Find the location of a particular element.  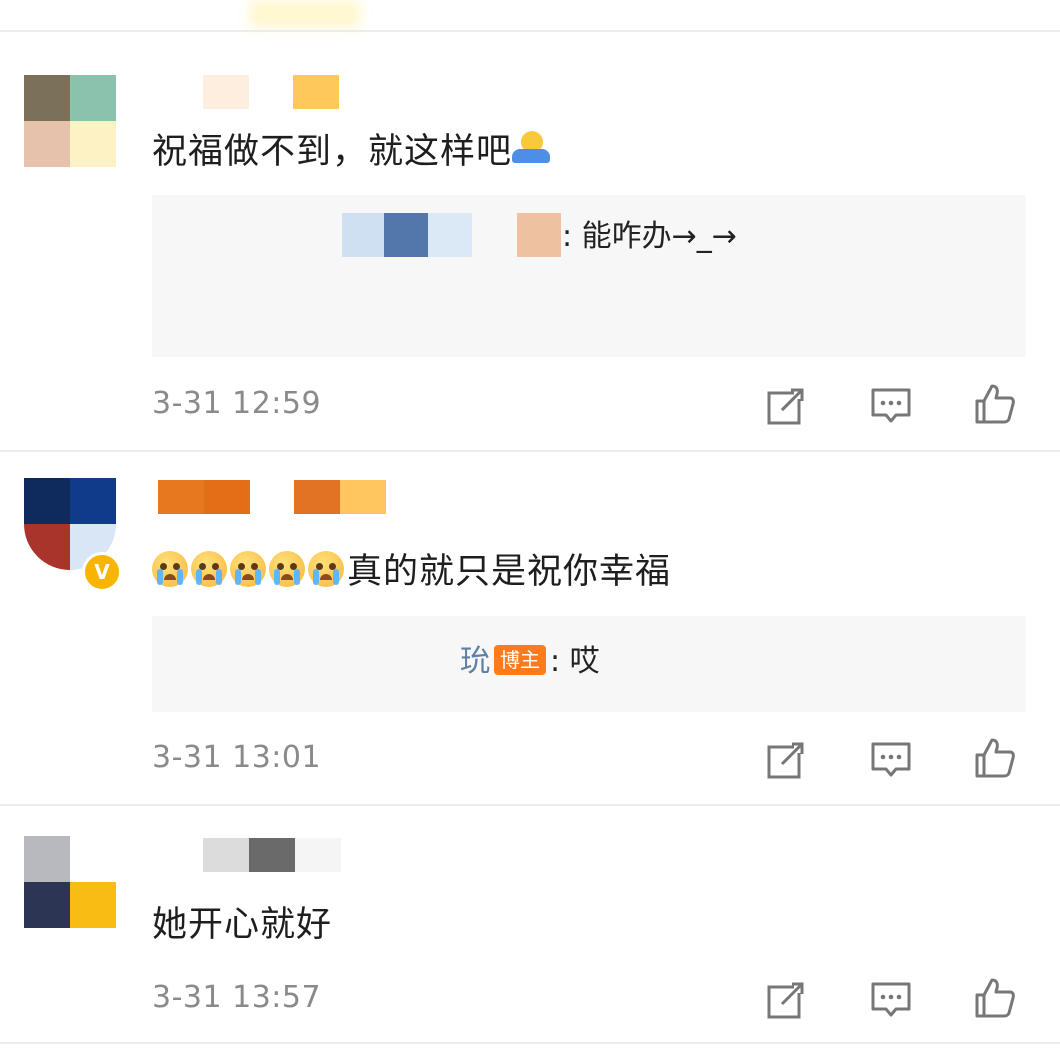

blurred-top-remnant is located at coordinates (305, 14).